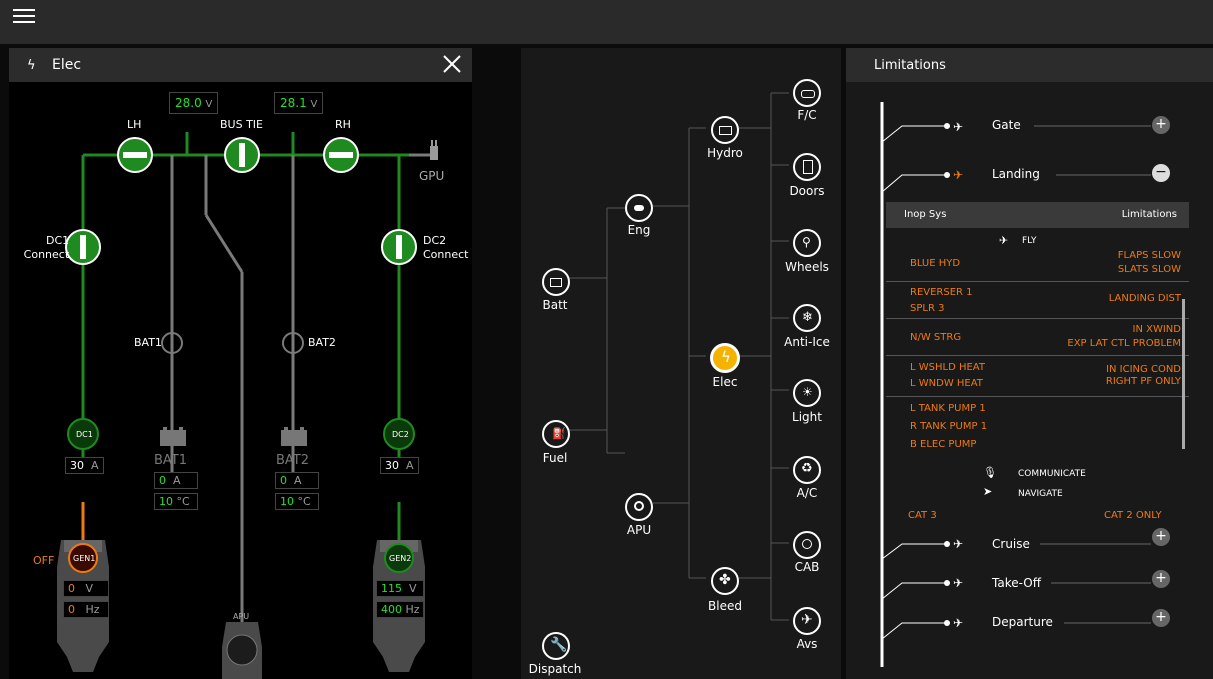 Image resolution: width=1213 pixels, height=679 pixels. What do you see at coordinates (988, 491) in the screenshot?
I see `navigate-icon: ➤` at bounding box center [988, 491].